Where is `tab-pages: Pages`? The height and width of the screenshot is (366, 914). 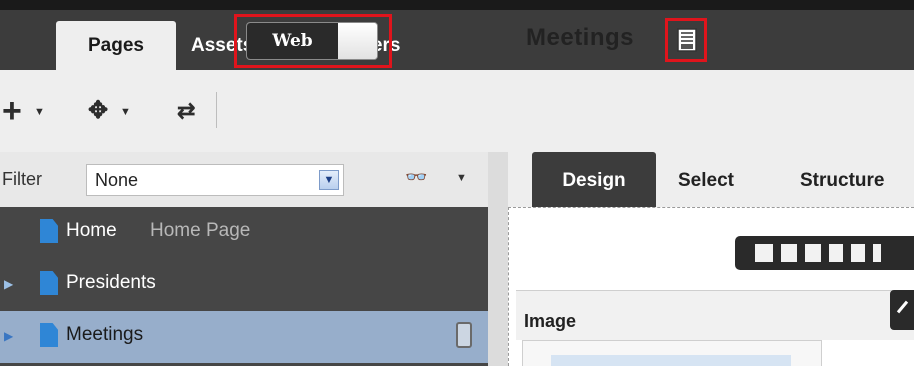
tab-pages: Pages is located at coordinates (116, 45).